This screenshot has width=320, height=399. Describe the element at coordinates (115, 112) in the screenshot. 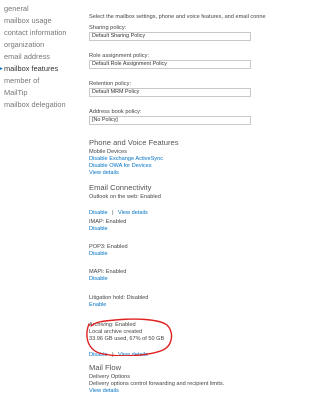

I see `address-book-policy-label: Address book policy:` at that location.